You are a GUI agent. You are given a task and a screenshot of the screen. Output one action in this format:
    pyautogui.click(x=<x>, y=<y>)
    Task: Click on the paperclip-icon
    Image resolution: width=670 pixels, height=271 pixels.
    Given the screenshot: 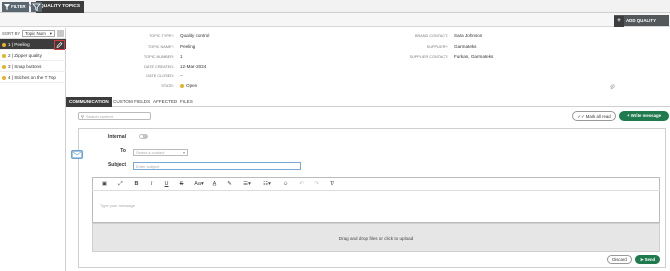 What is the action you would take?
    pyautogui.click(x=612, y=87)
    